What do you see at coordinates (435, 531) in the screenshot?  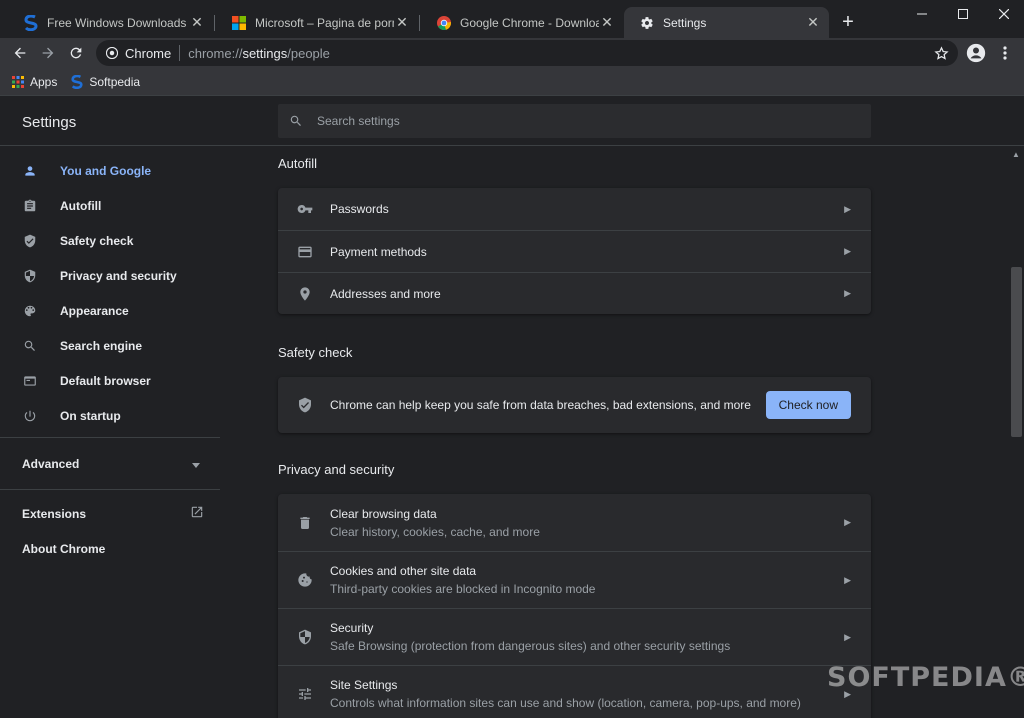 I see `row-sublabel: Clear history, cookies, cache, and more` at bounding box center [435, 531].